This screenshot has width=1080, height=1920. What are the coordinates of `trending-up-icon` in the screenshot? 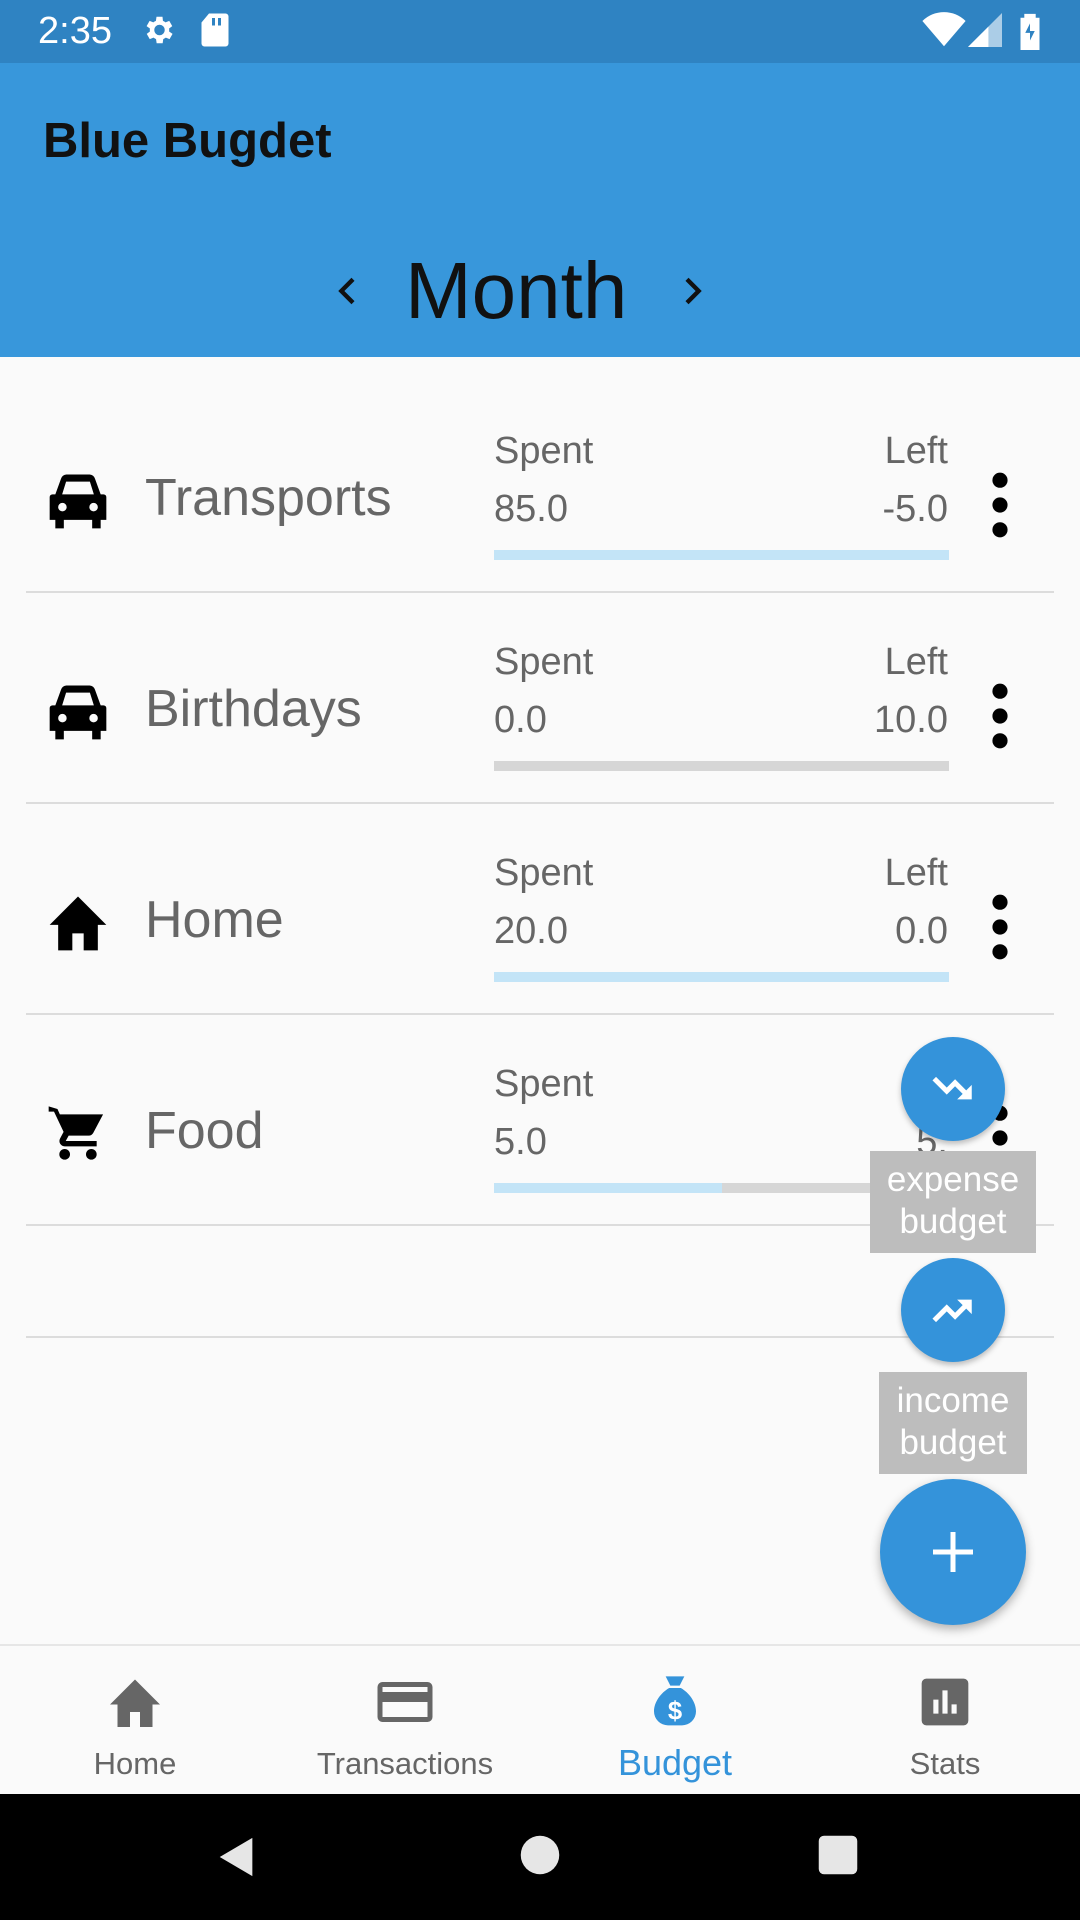 It's located at (952, 1311).